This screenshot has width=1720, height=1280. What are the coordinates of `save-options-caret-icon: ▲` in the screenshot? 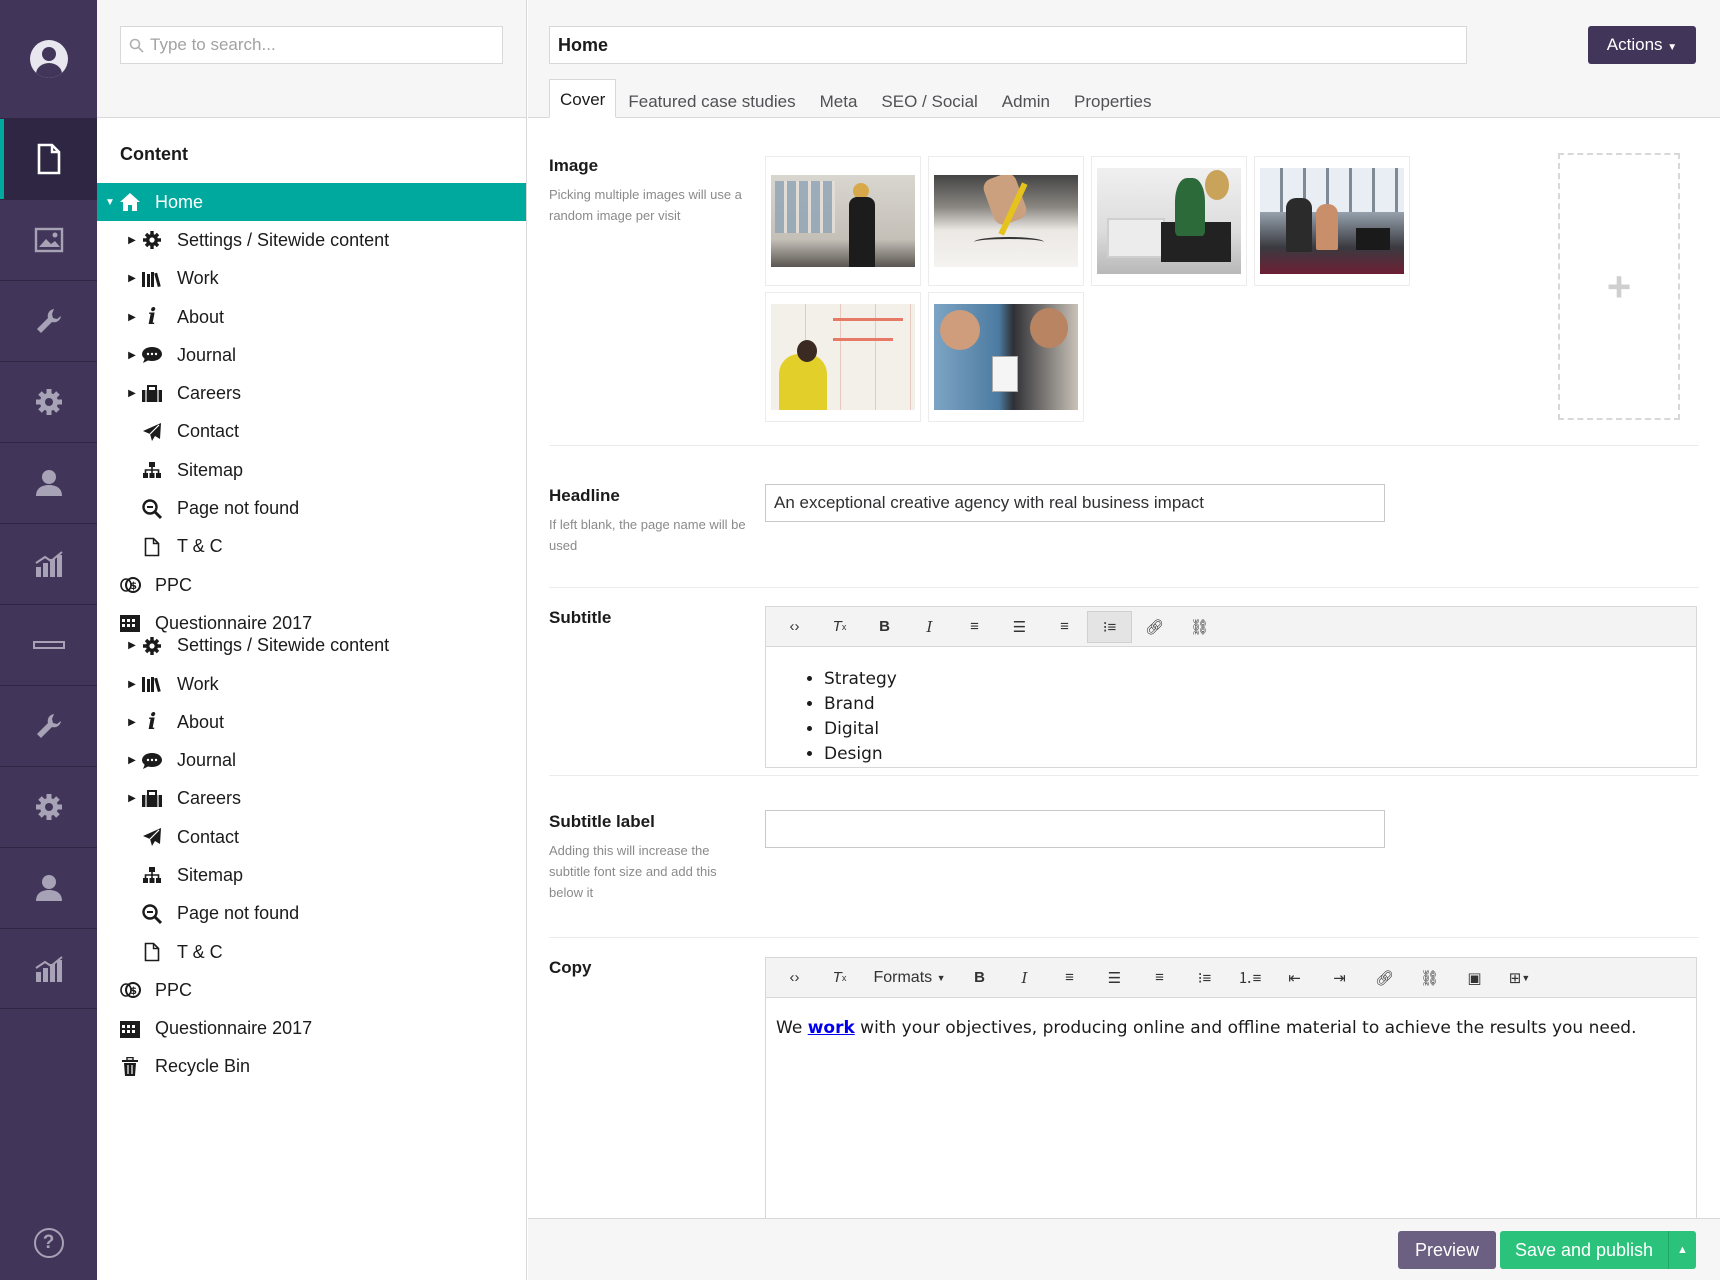 It's located at (1682, 1250).